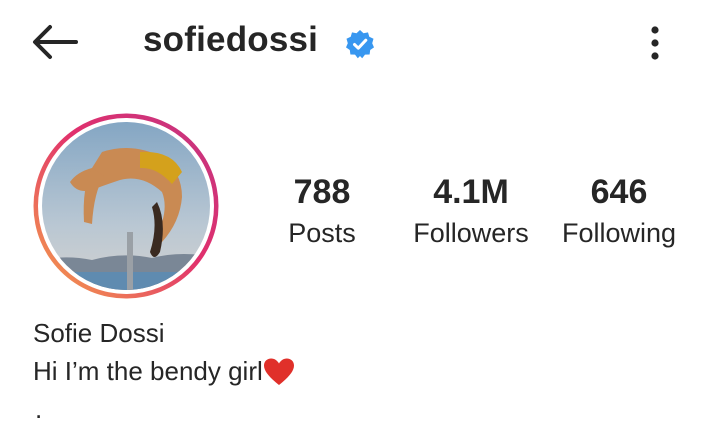 This screenshot has height=425, width=716. Describe the element at coordinates (39, 409) in the screenshot. I see `bio-extra-line: .` at that location.